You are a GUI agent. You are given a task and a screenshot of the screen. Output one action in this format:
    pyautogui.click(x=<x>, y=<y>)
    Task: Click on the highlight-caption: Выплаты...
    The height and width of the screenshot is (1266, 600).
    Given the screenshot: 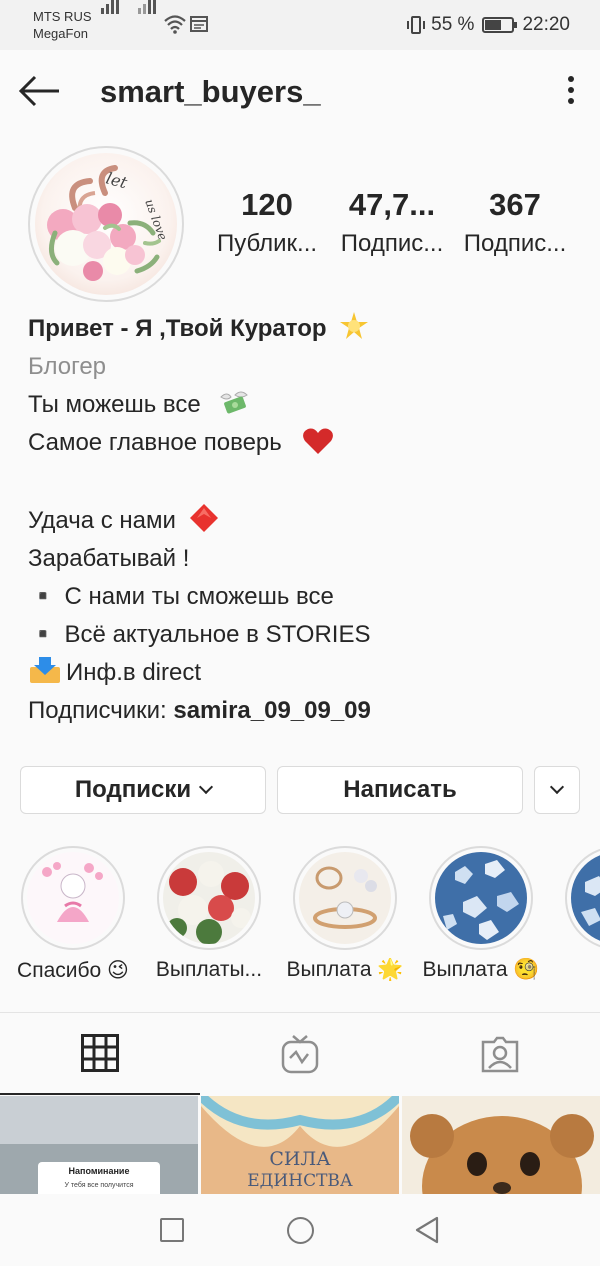 What is the action you would take?
    pyautogui.click(x=209, y=969)
    